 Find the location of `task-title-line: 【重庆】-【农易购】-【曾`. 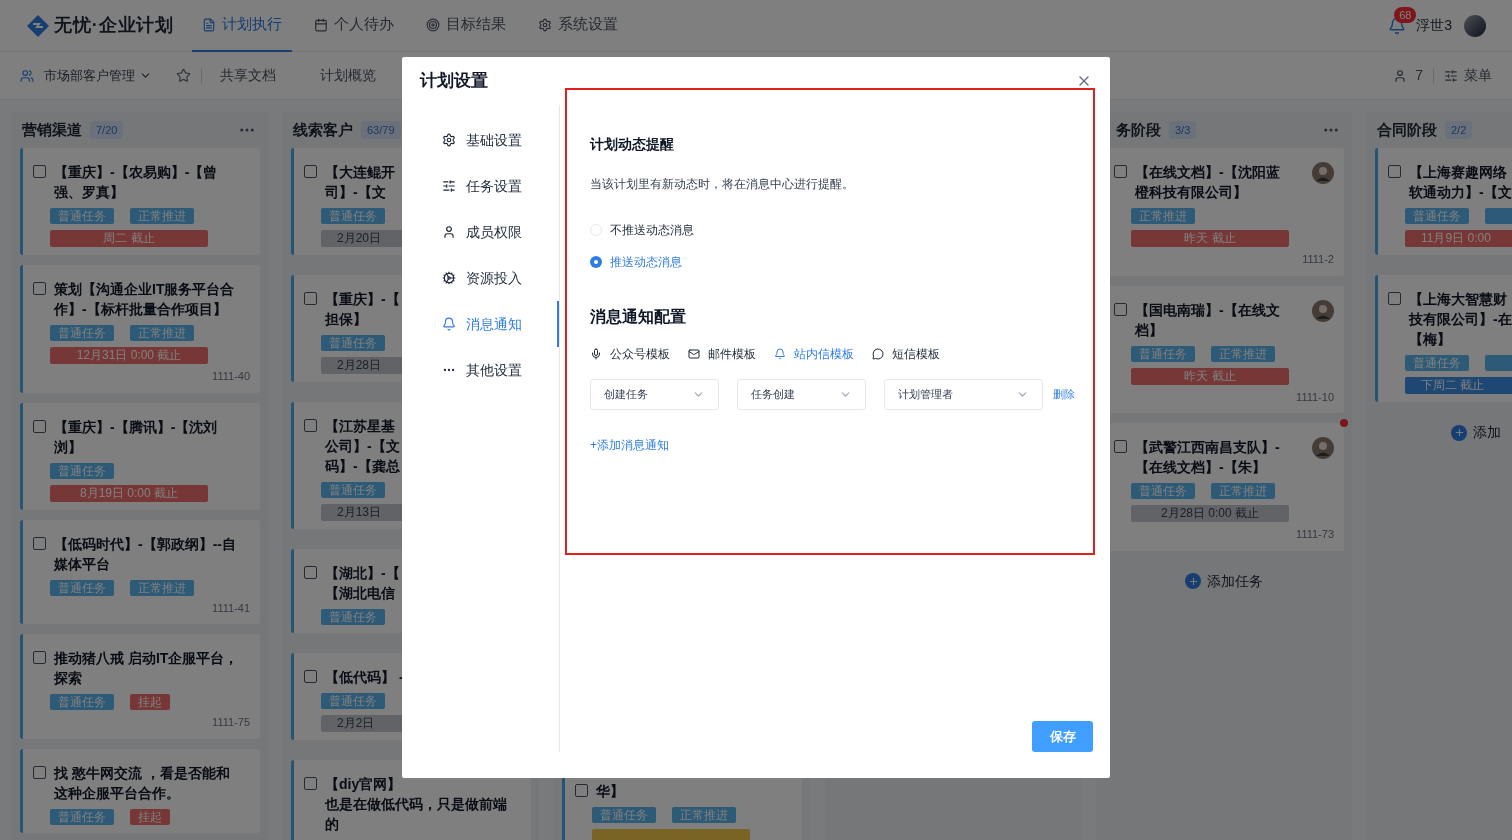

task-title-line: 【重庆】-【农易购】-【曾 is located at coordinates (136, 172).